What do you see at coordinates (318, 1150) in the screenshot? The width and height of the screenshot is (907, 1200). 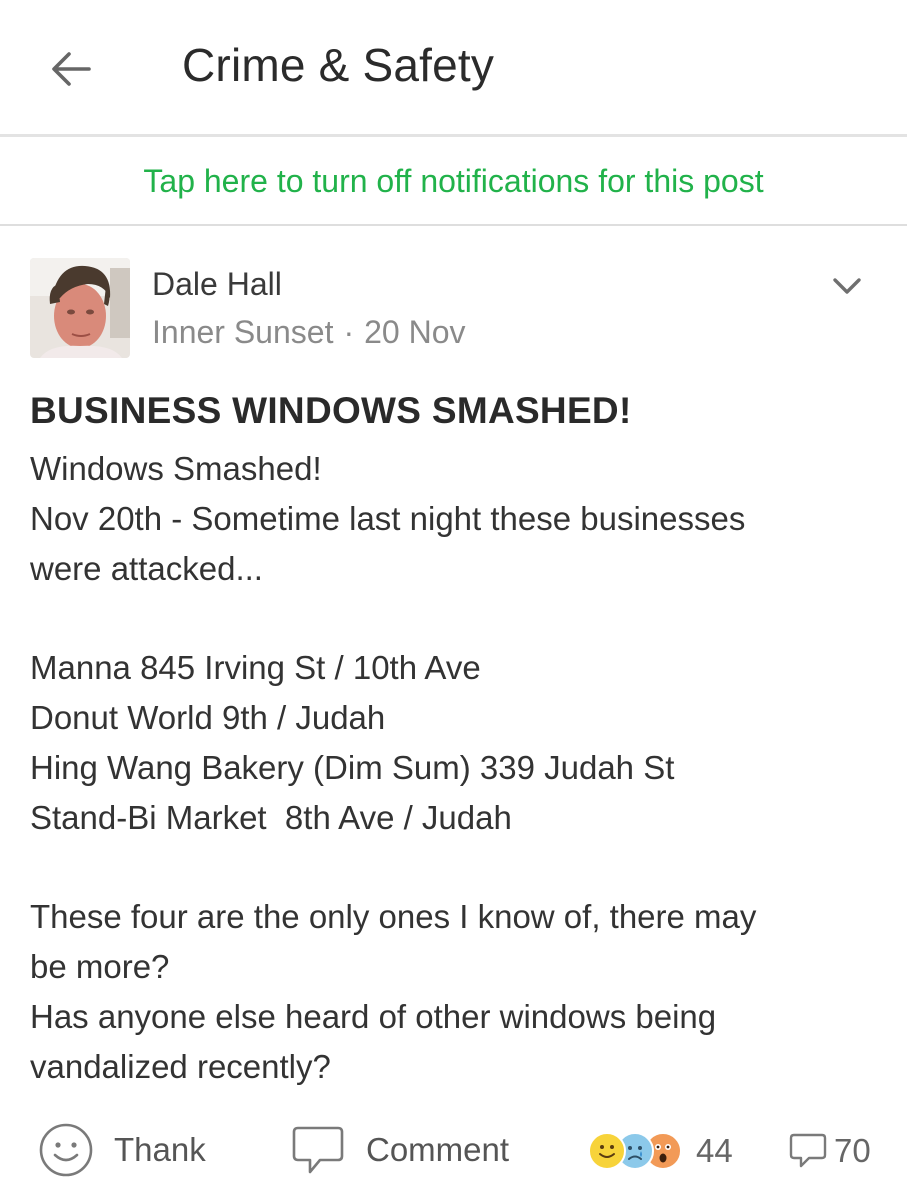 I see `speech-bubble-icon` at bounding box center [318, 1150].